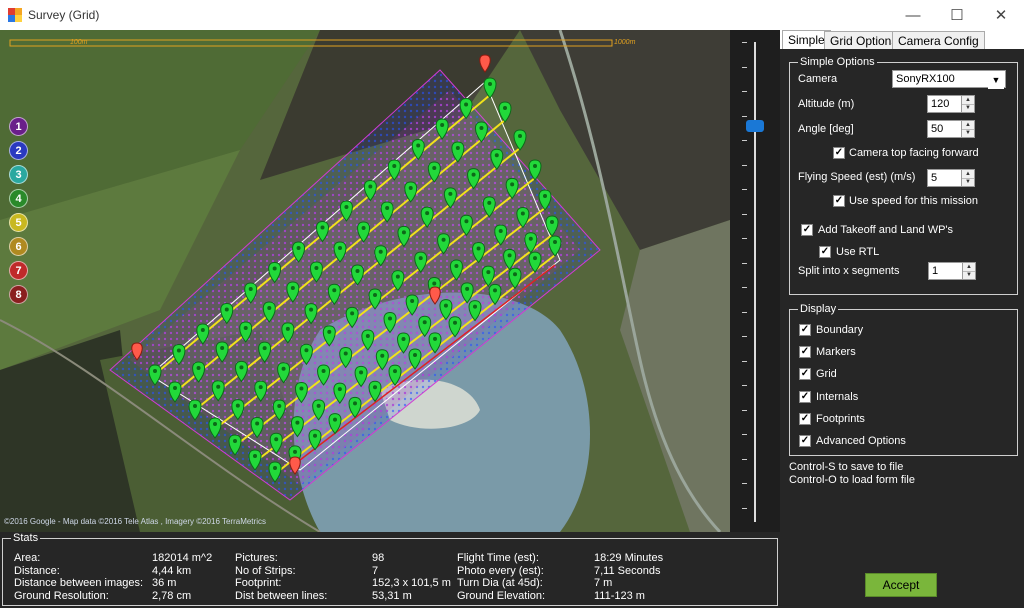  I want to click on scale-bar-label-left: 100m, so click(79, 42).